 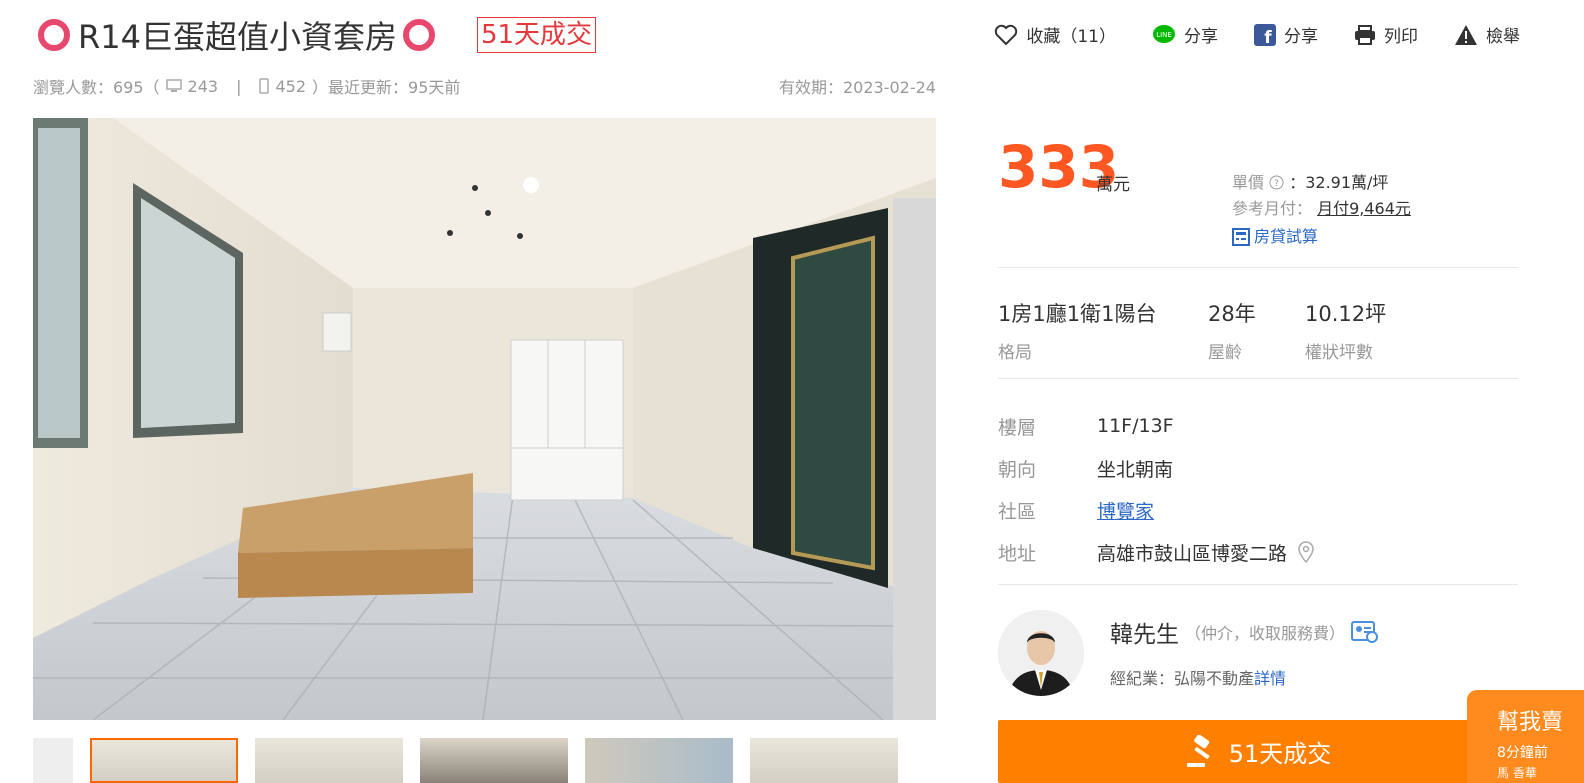 I want to click on agent-name-row: 韓先生 （仲介，收取服務費）, so click(x=1244, y=632).